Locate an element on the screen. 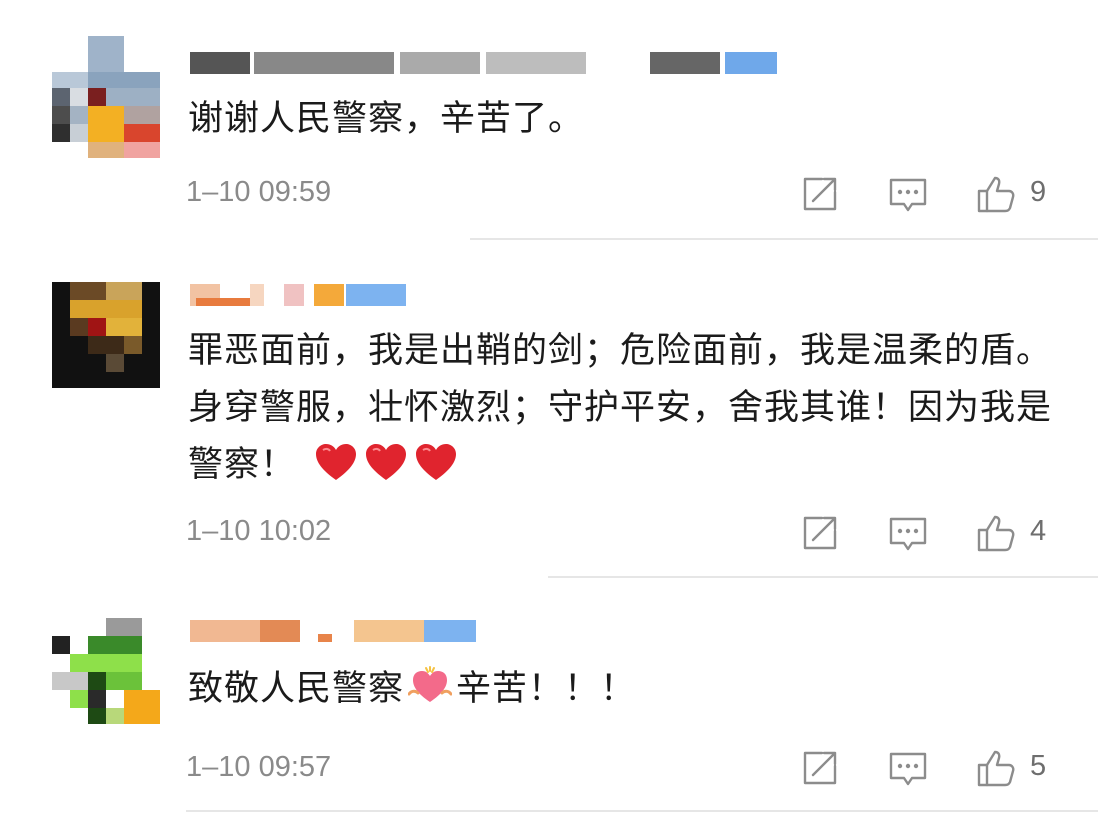 This screenshot has width=1098, height=814. heart-with-arms-icon is located at coordinates (430, 684).